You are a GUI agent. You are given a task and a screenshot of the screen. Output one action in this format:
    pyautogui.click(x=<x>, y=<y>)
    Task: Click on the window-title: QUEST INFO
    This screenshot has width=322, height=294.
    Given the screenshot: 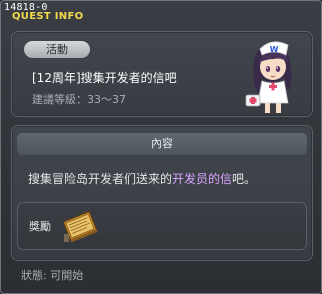 What is the action you would take?
    pyautogui.click(x=48, y=16)
    